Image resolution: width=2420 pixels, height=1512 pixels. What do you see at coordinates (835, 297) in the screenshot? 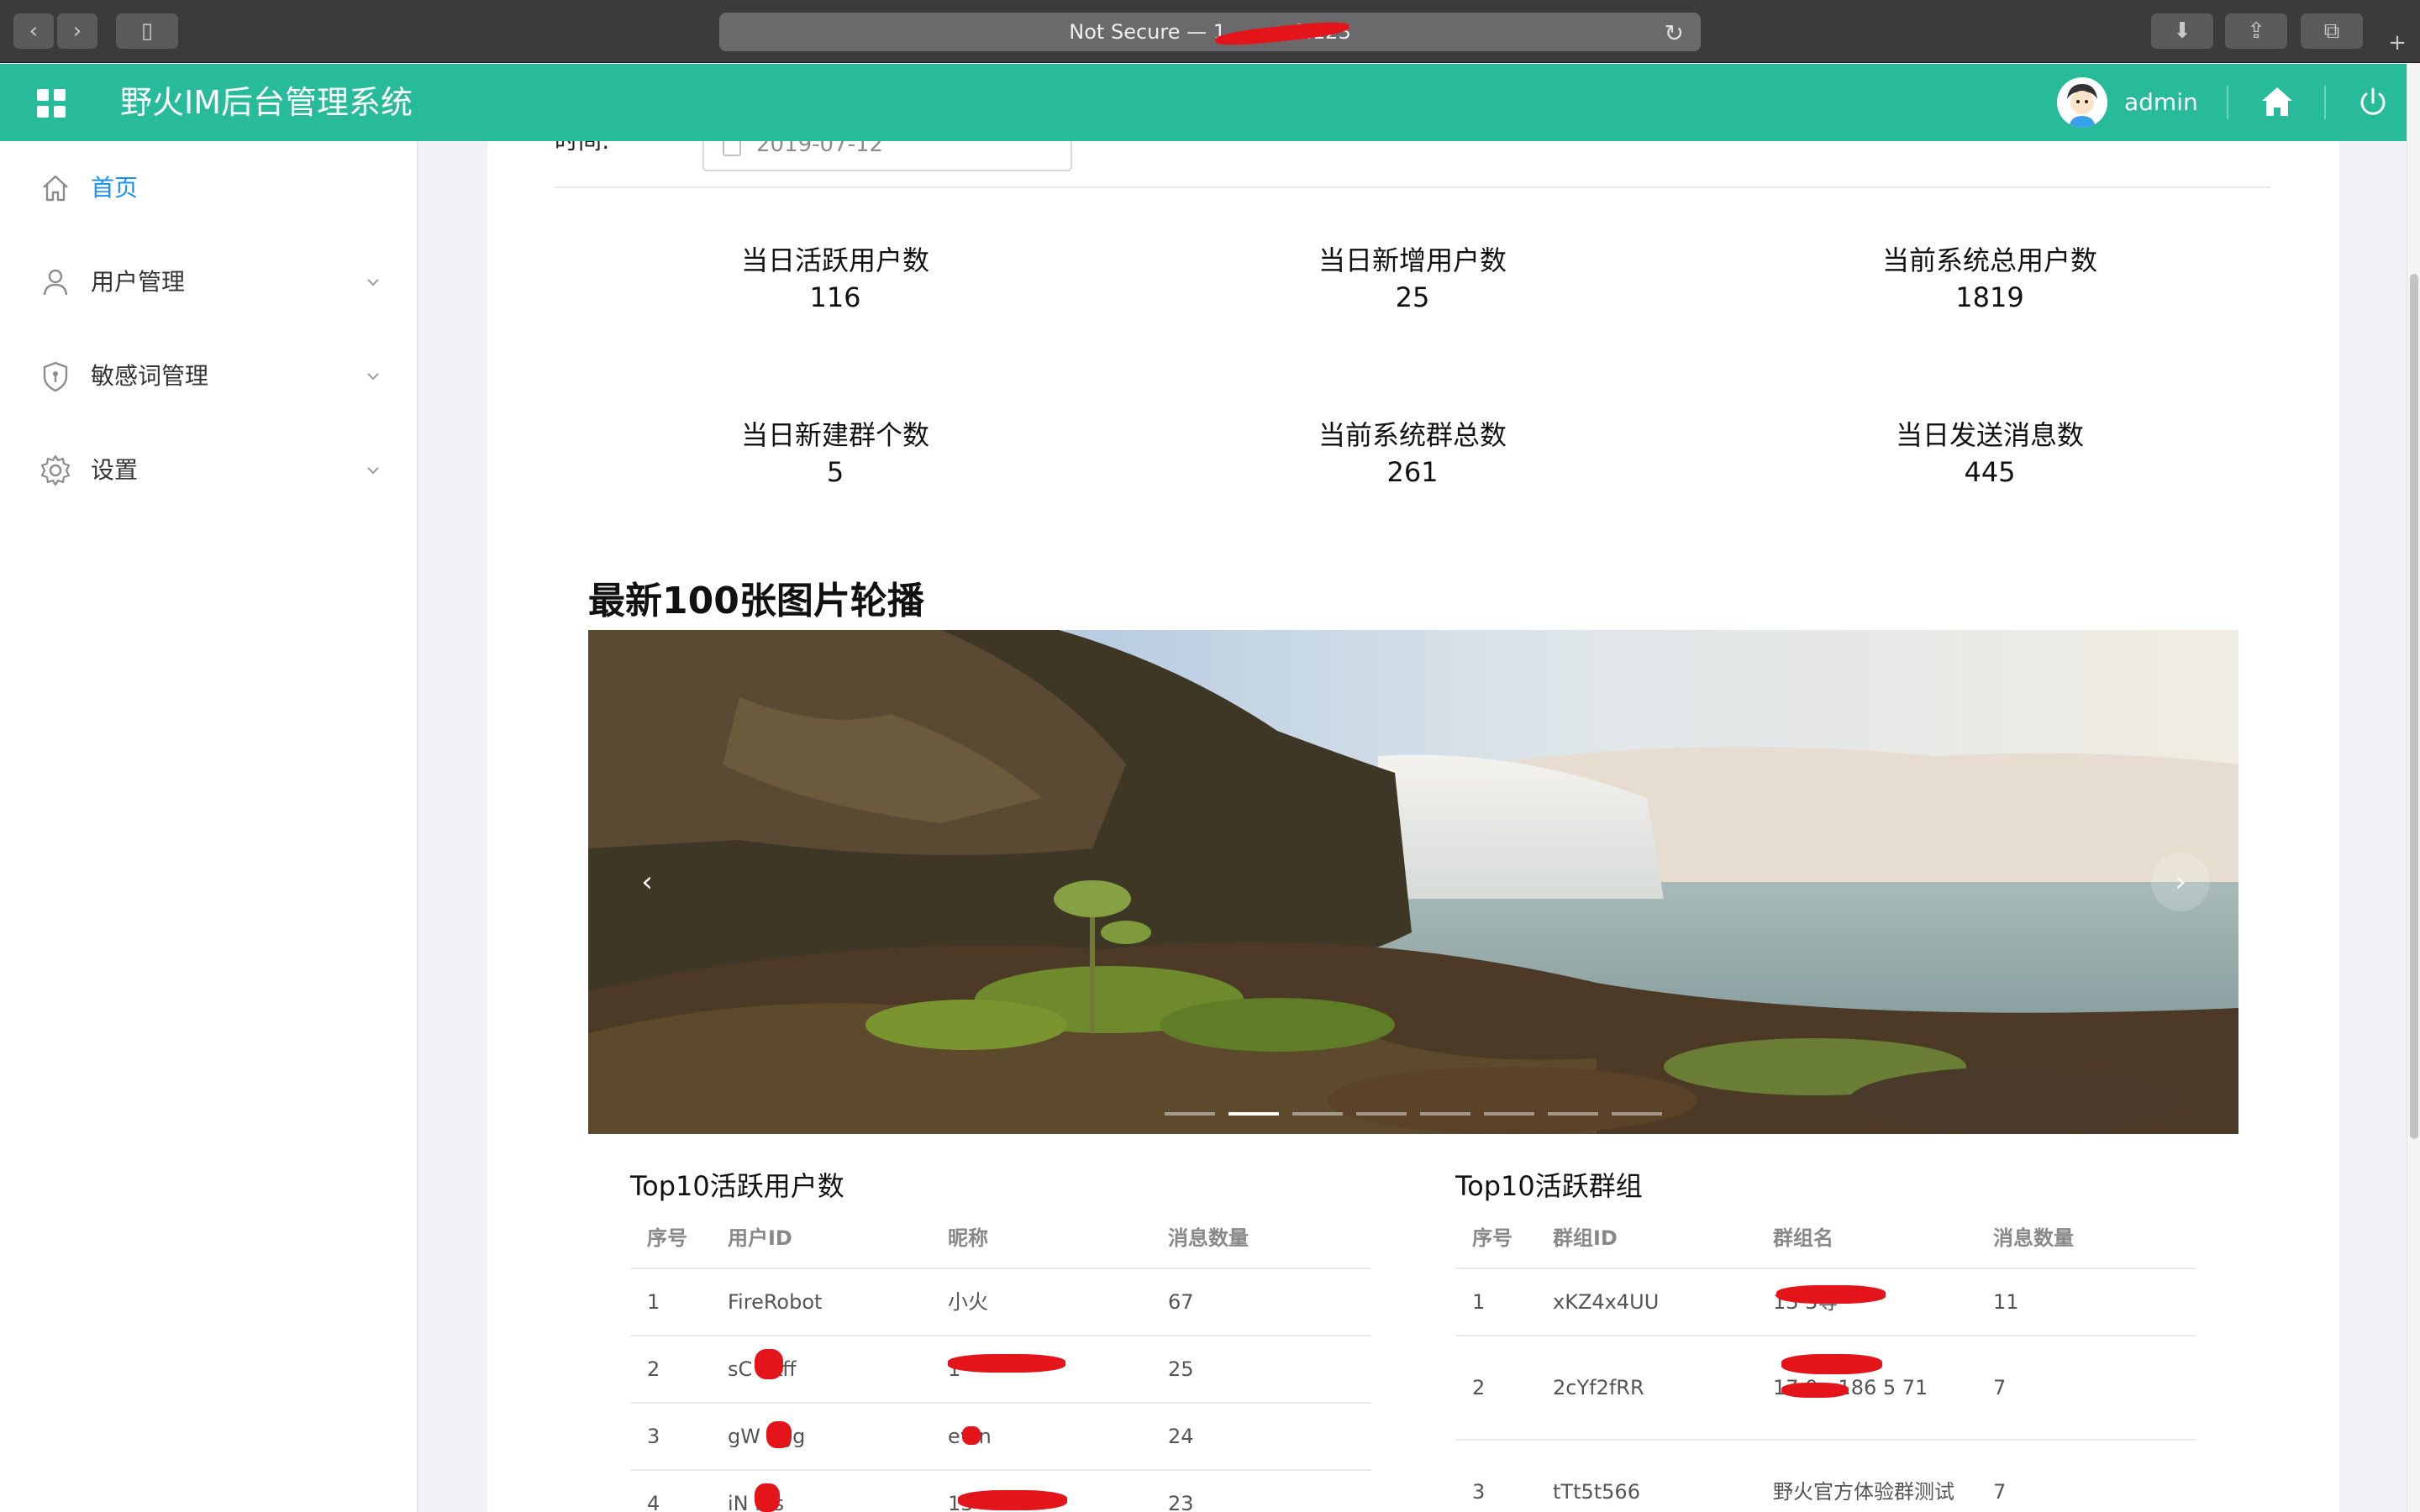
I see `stat-value: 116` at bounding box center [835, 297].